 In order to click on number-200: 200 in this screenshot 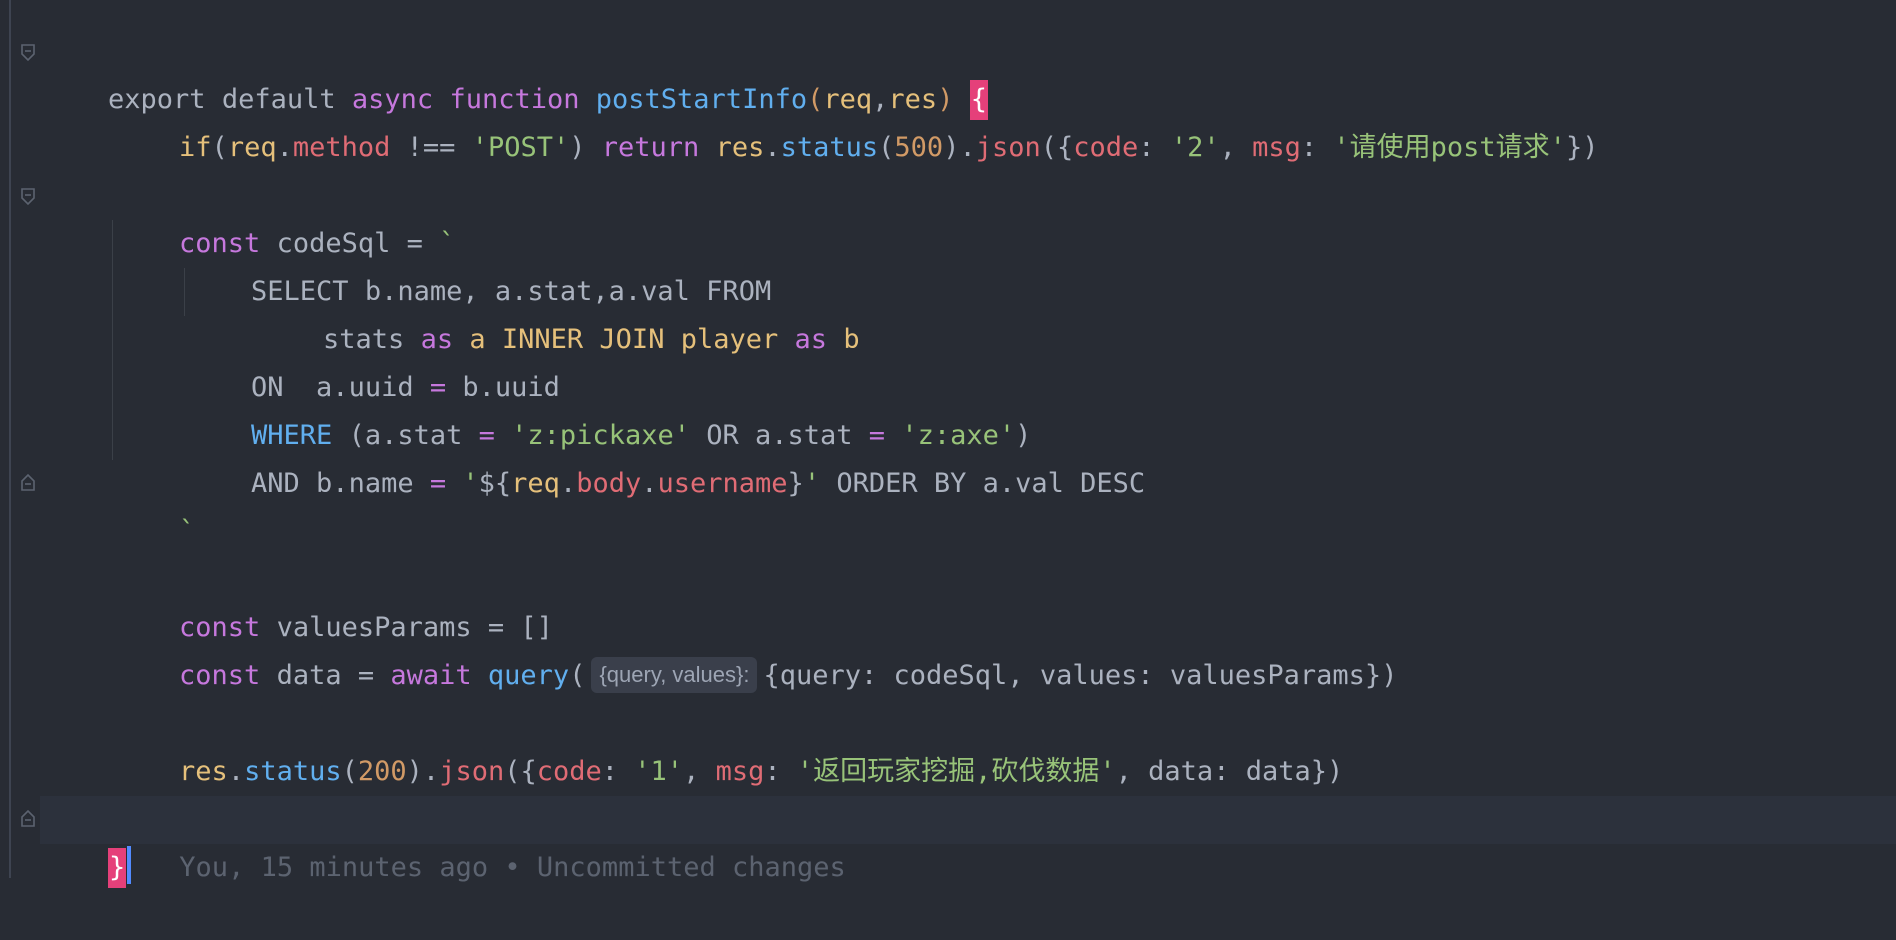, I will do `click(382, 771)`.